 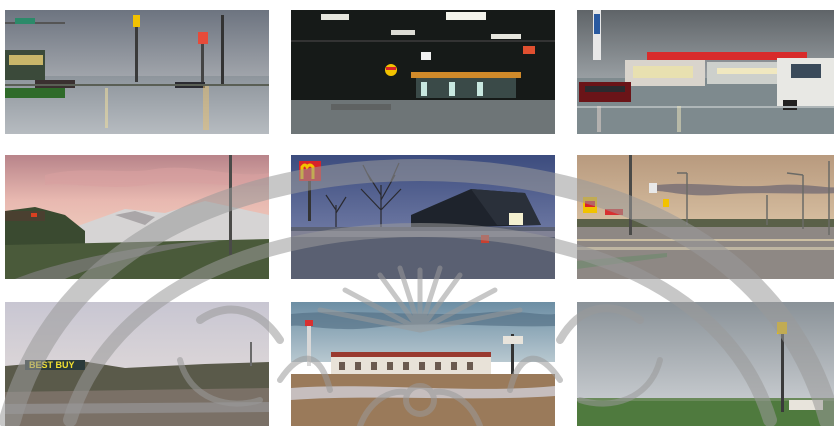 I want to click on photo-pink-sky-hills, so click(x=137, y=217).